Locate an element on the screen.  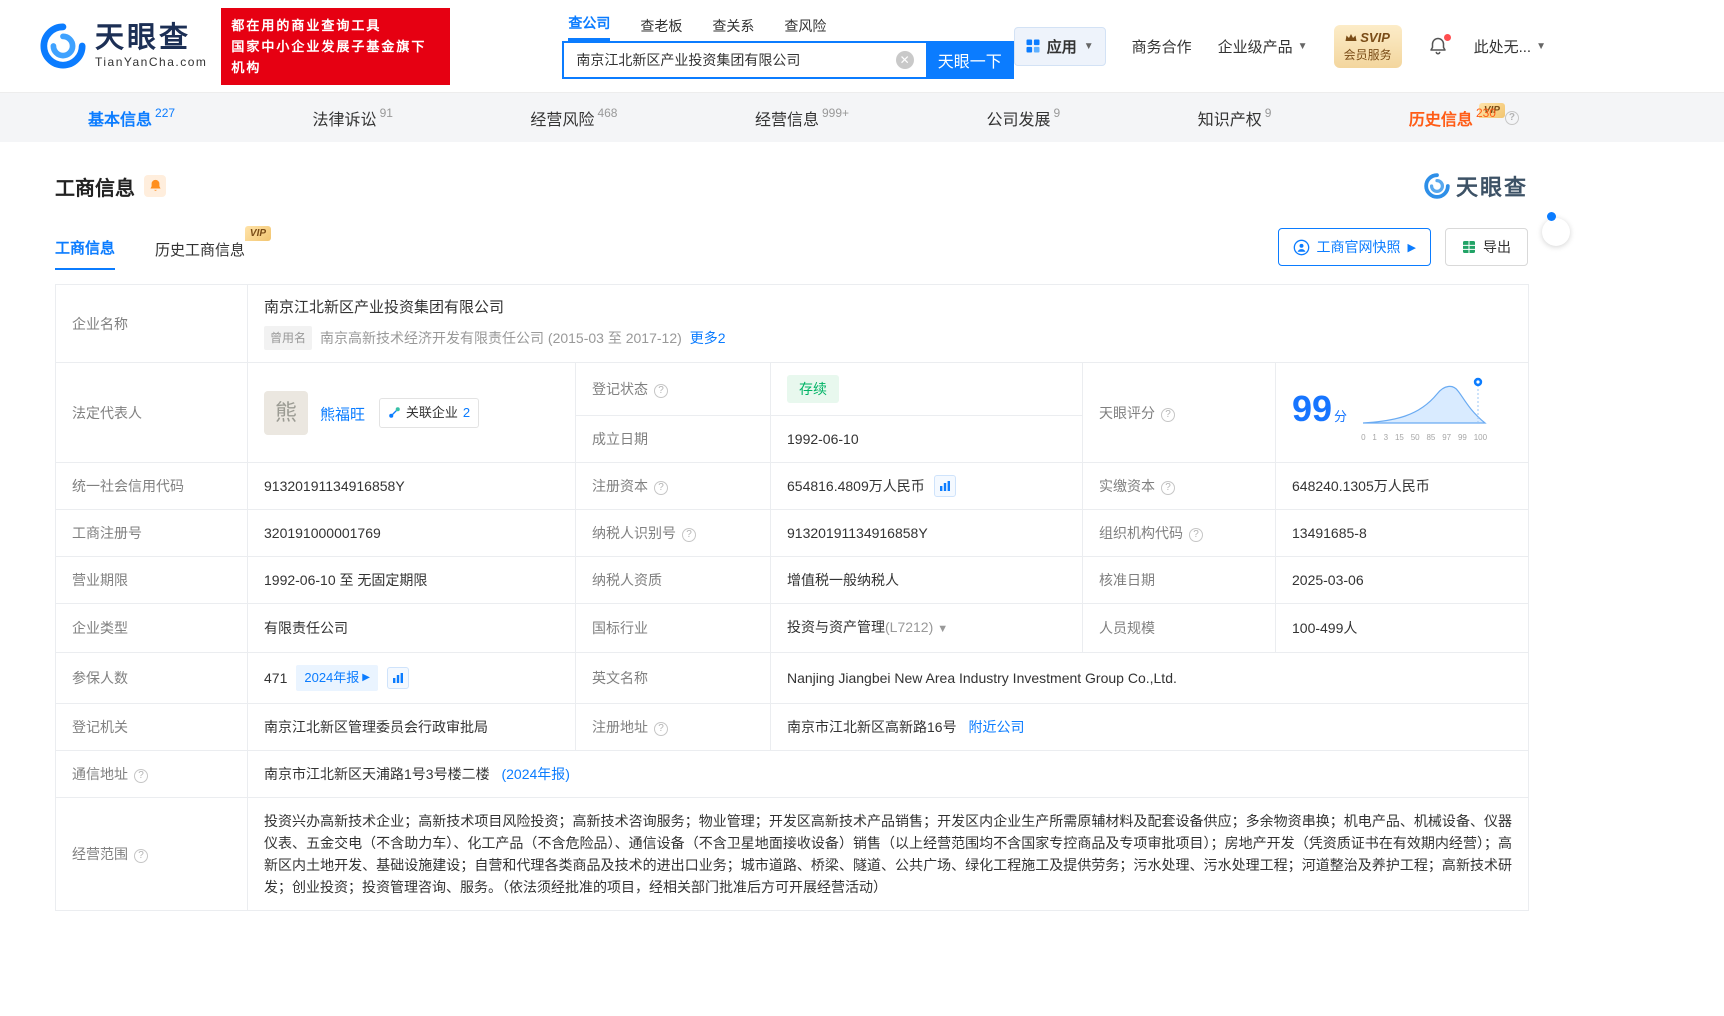
capital-chart-icon is located at coordinates (944, 486).